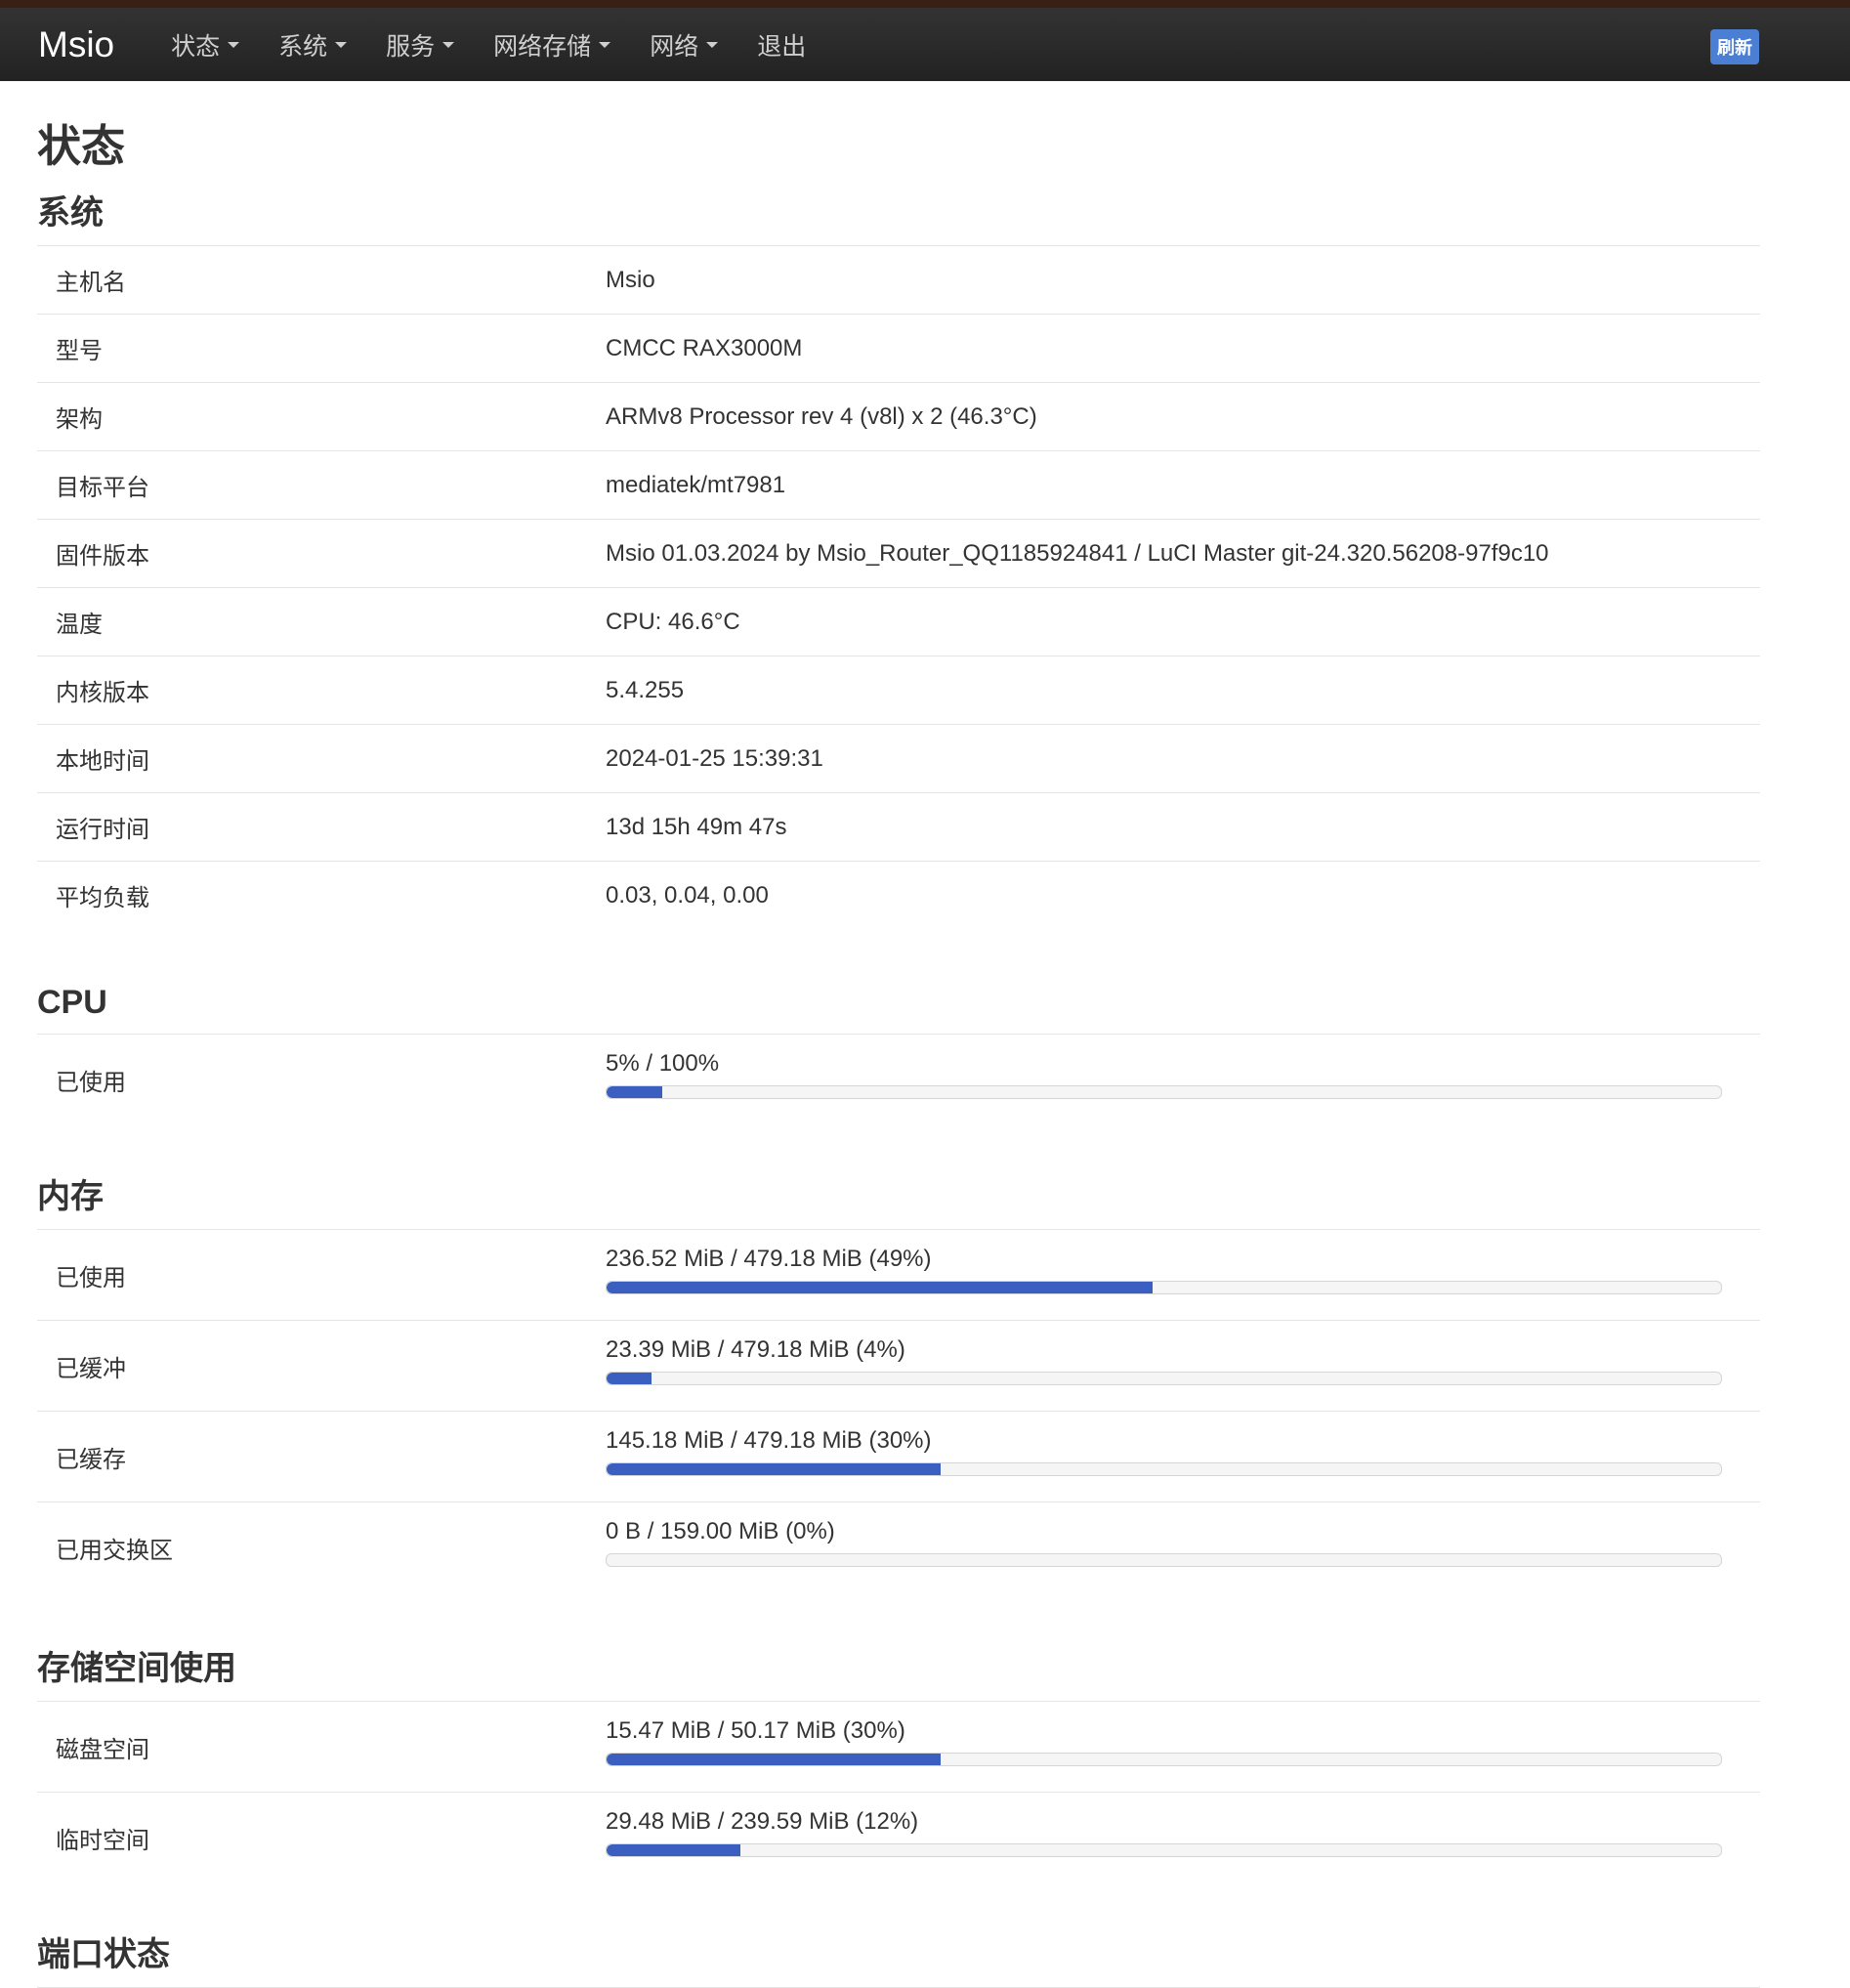 The height and width of the screenshot is (1988, 1850). I want to click on row-label: 主机名, so click(91, 283).